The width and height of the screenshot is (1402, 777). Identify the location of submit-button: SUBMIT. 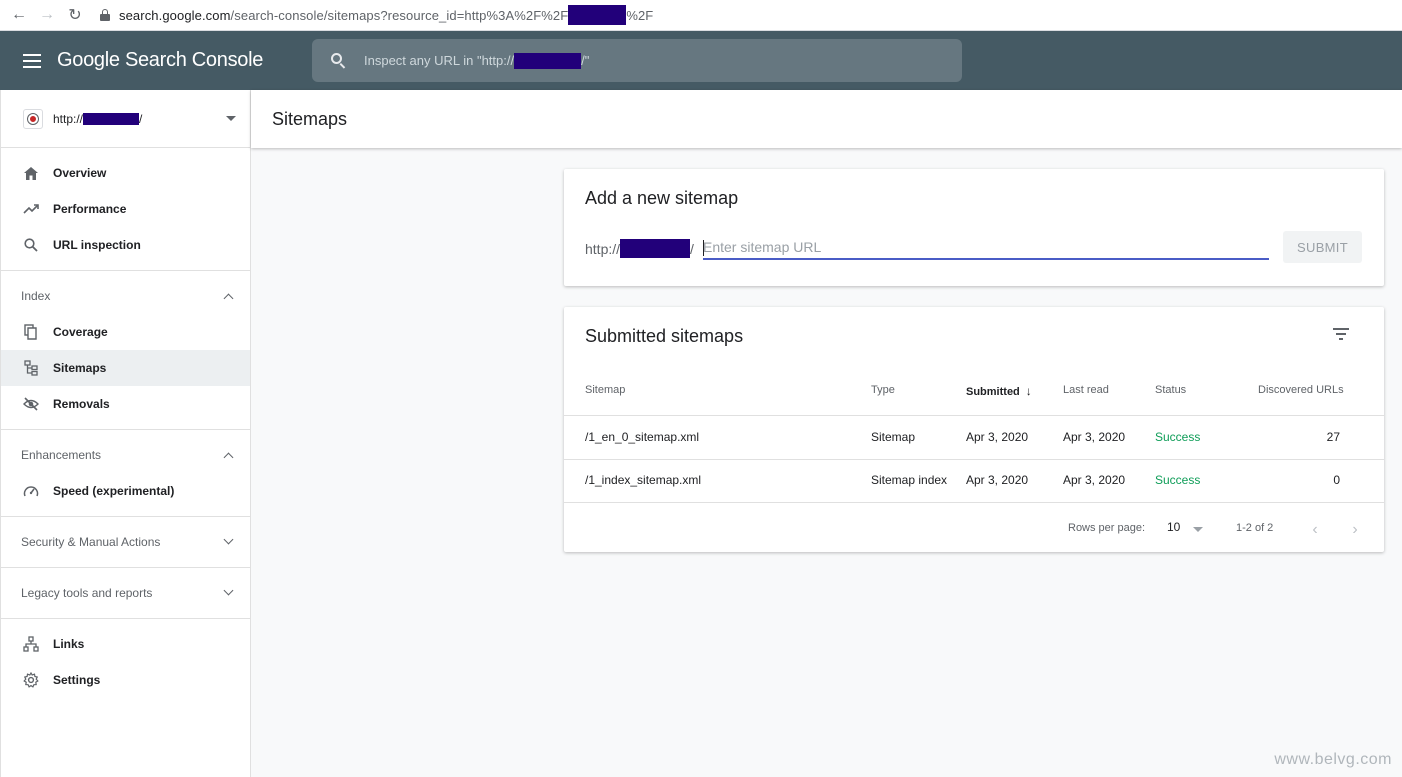
(1322, 247).